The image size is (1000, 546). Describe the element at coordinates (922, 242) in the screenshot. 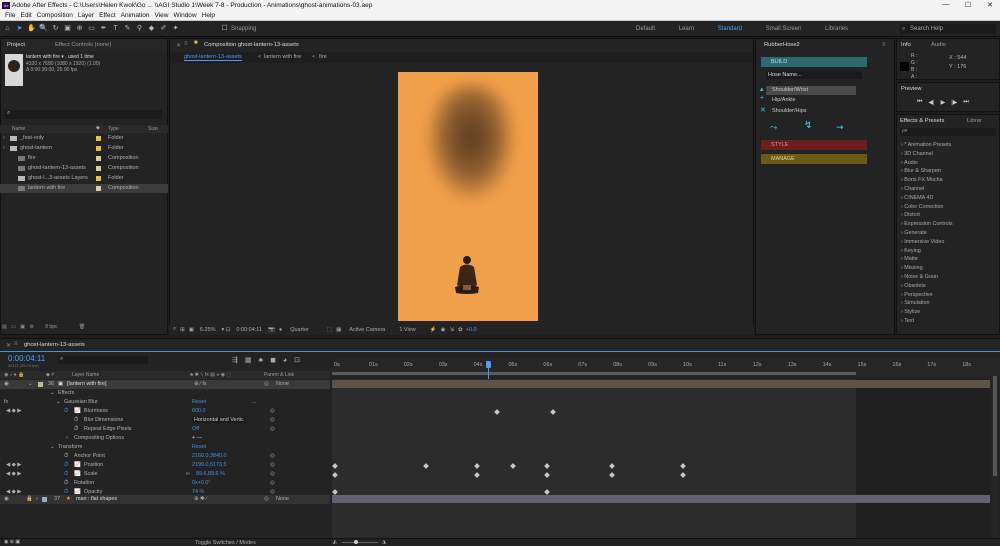

I see `effect-category: › Immersive Video` at that location.